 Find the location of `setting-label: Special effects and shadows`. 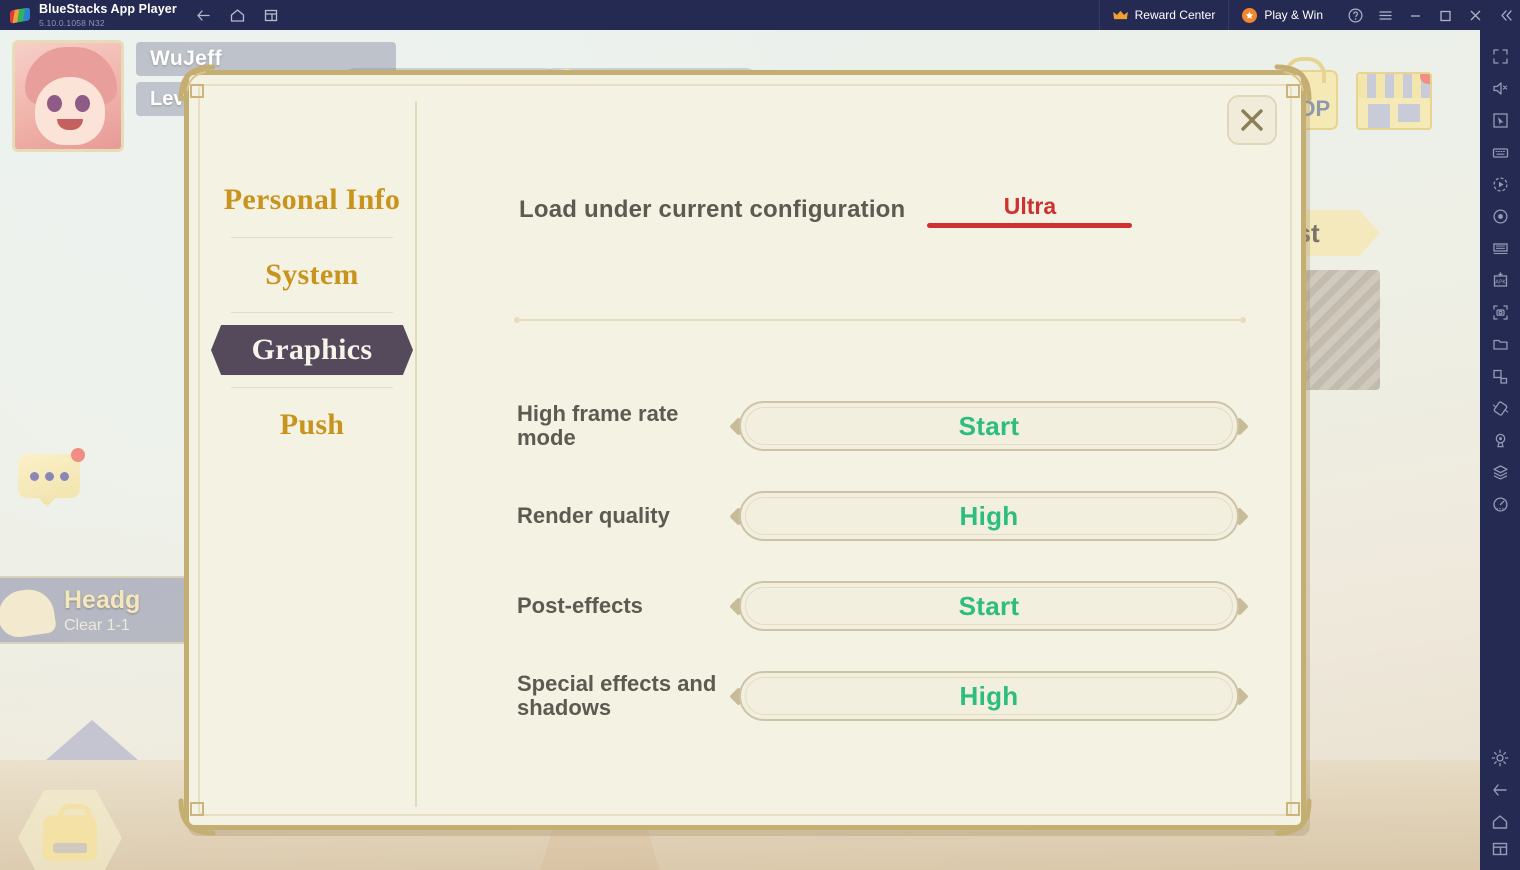

setting-label: Special effects and shadows is located at coordinates (617, 695).